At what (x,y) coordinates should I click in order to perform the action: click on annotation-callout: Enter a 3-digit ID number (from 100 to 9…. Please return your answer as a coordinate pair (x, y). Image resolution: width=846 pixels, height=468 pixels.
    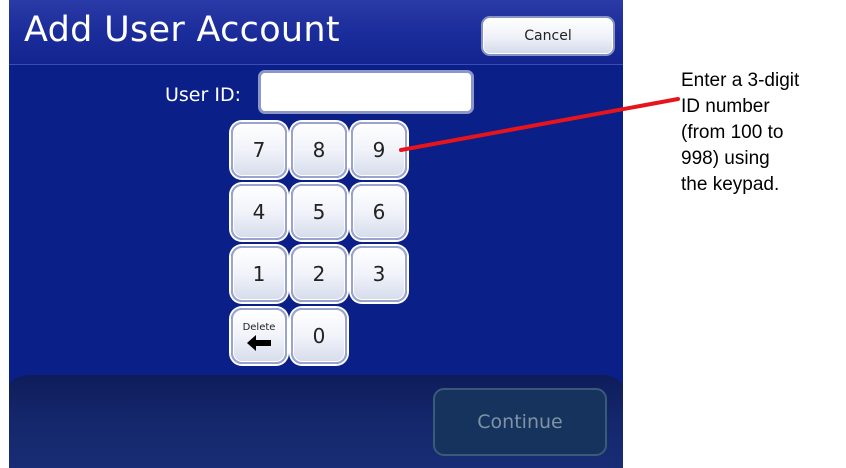
    Looking at the image, I should click on (763, 133).